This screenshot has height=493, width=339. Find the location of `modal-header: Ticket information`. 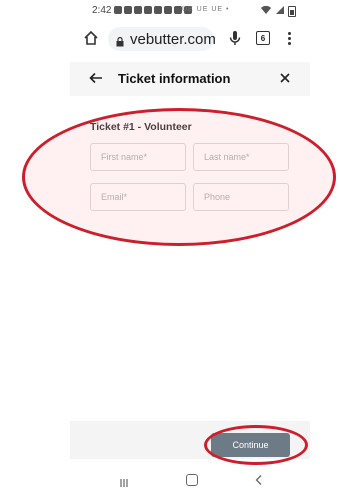

modal-header: Ticket information is located at coordinates (190, 79).